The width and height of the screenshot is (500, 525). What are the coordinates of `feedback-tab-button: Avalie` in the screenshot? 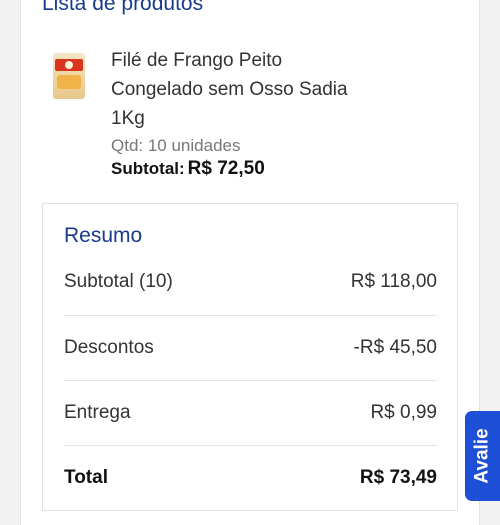 It's located at (482, 456).